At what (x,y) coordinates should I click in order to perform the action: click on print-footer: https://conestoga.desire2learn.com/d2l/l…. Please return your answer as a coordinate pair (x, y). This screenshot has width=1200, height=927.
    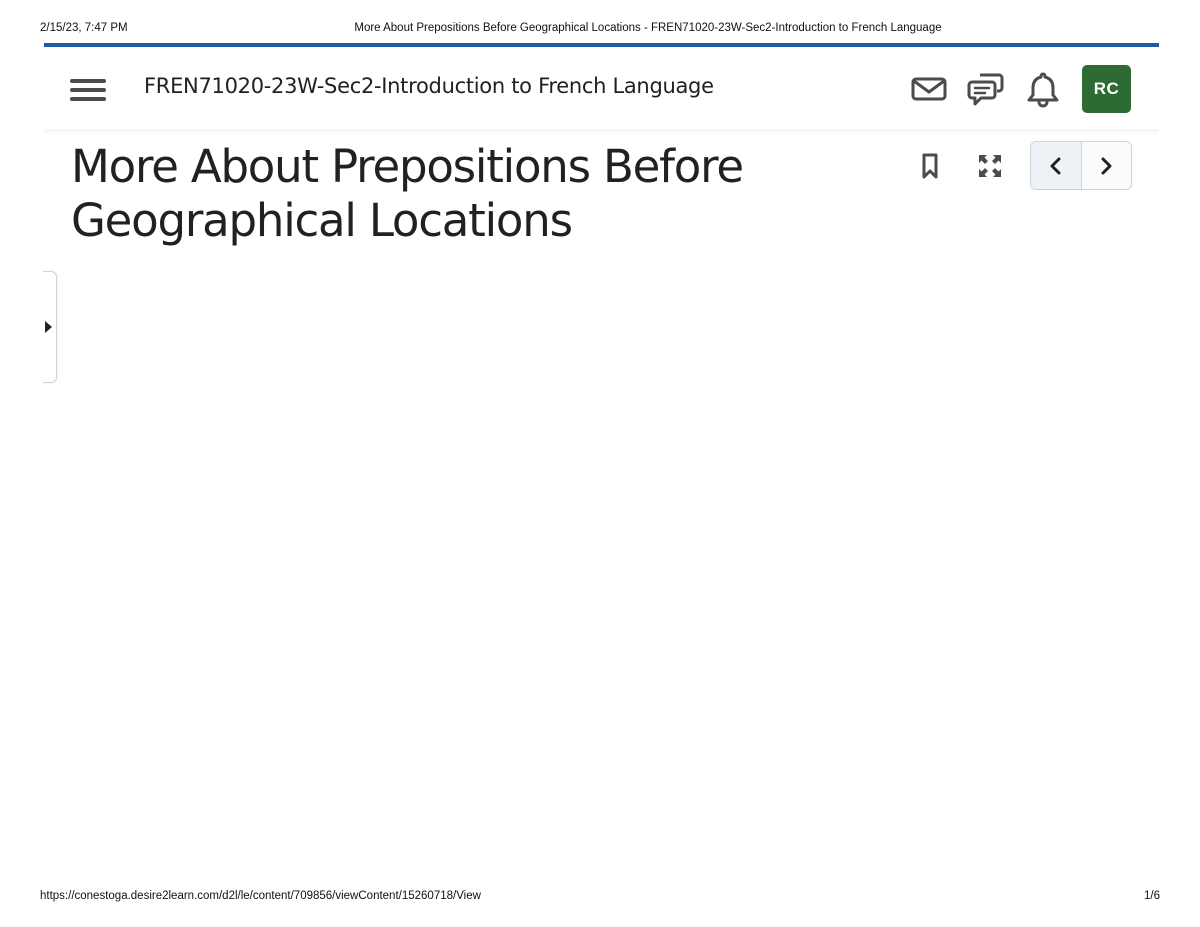
    Looking at the image, I should click on (600, 898).